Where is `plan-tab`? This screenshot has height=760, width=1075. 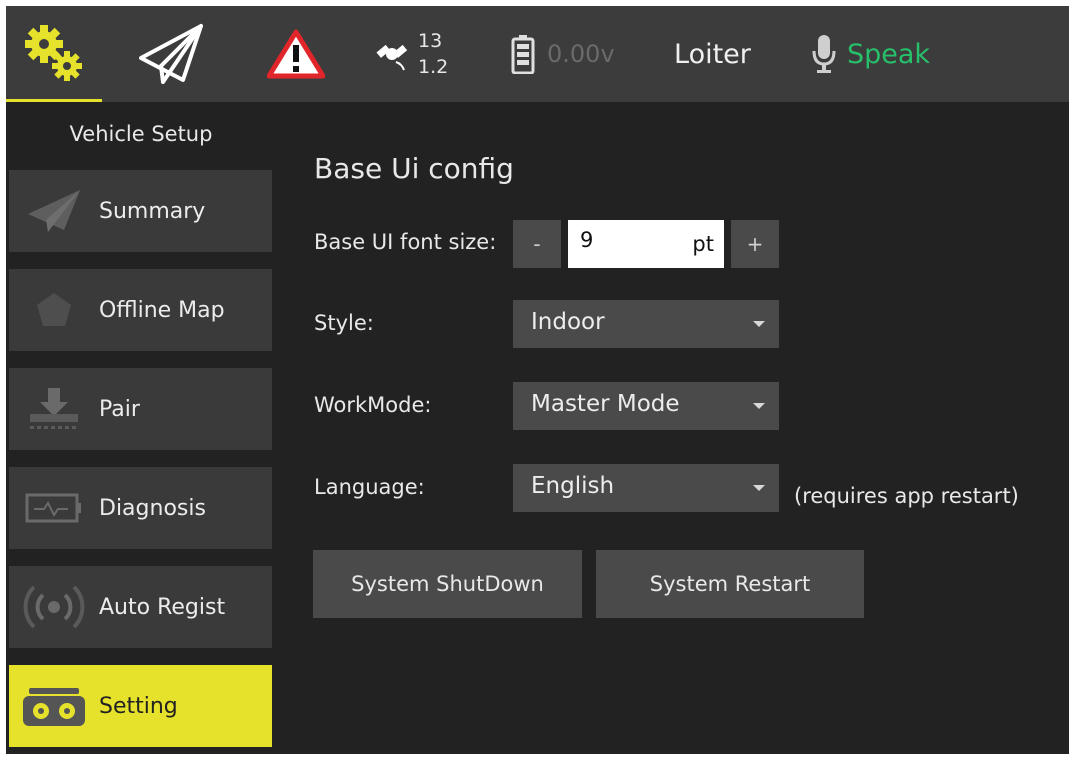
plan-tab is located at coordinates (172, 54).